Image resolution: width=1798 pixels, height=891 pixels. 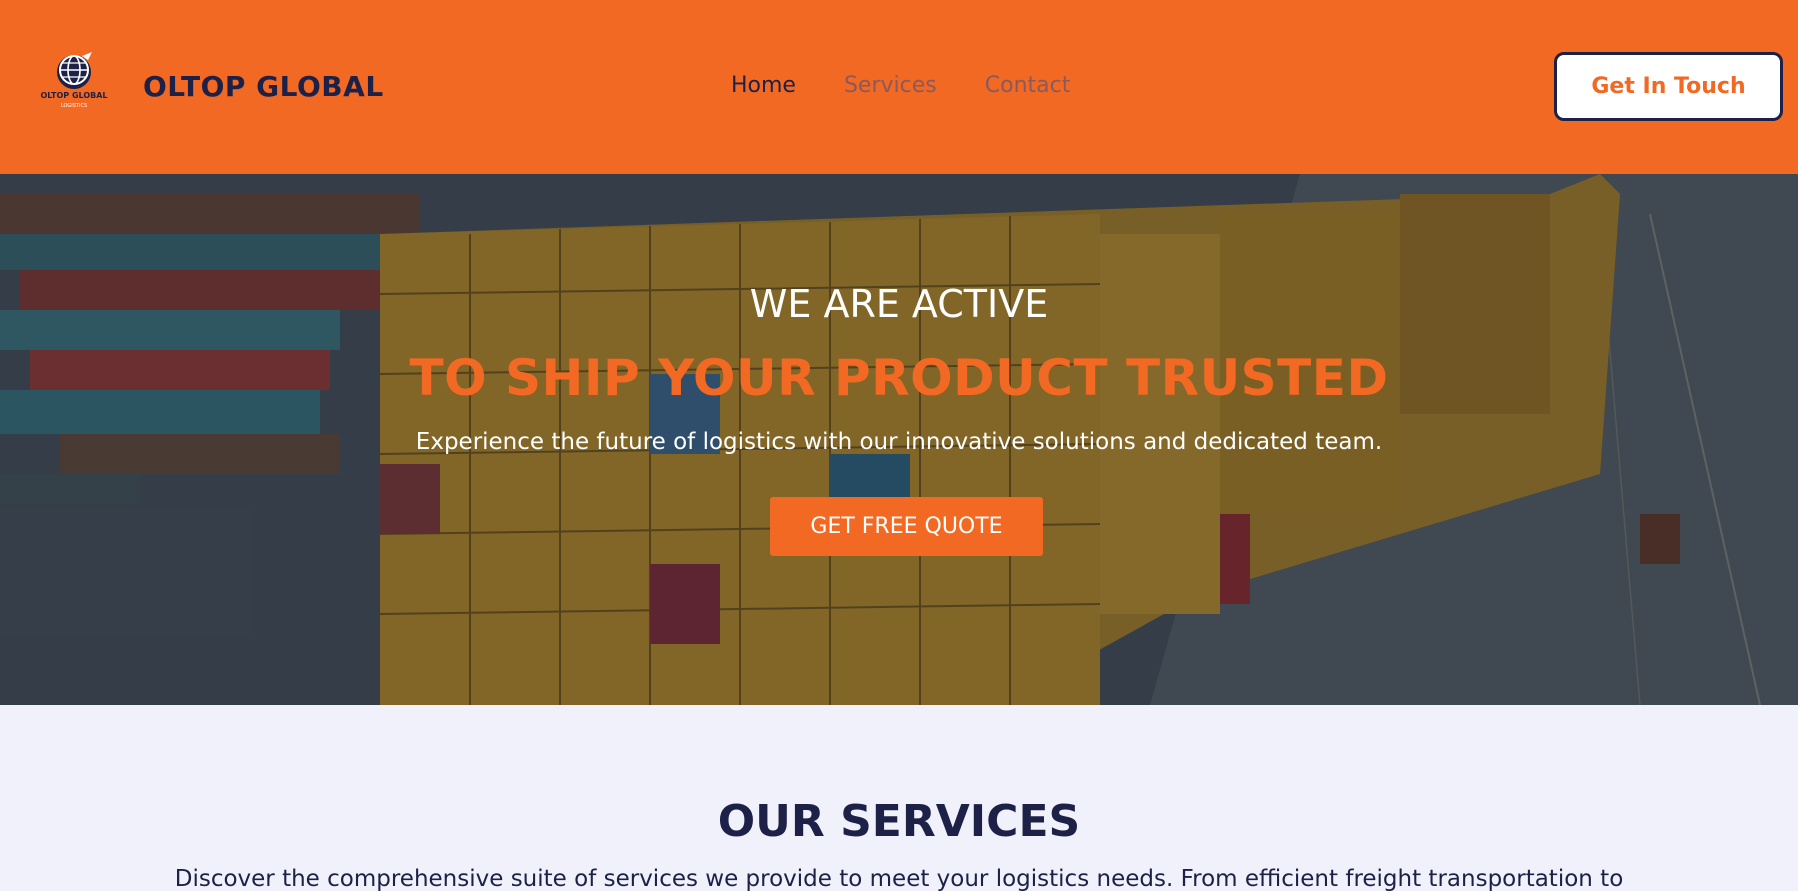 What do you see at coordinates (1668, 86) in the screenshot?
I see `get-in-touch-button: Get In Touch` at bounding box center [1668, 86].